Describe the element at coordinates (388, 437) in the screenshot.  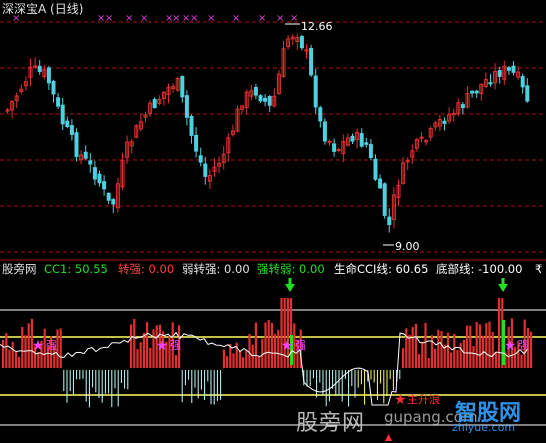
I see `up-arrow-icon` at that location.